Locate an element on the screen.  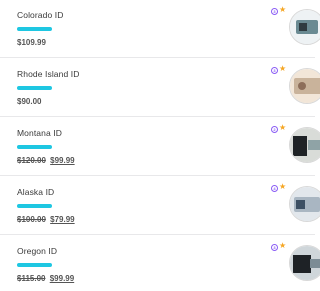
old-price: $100.00 is located at coordinates (31, 219).